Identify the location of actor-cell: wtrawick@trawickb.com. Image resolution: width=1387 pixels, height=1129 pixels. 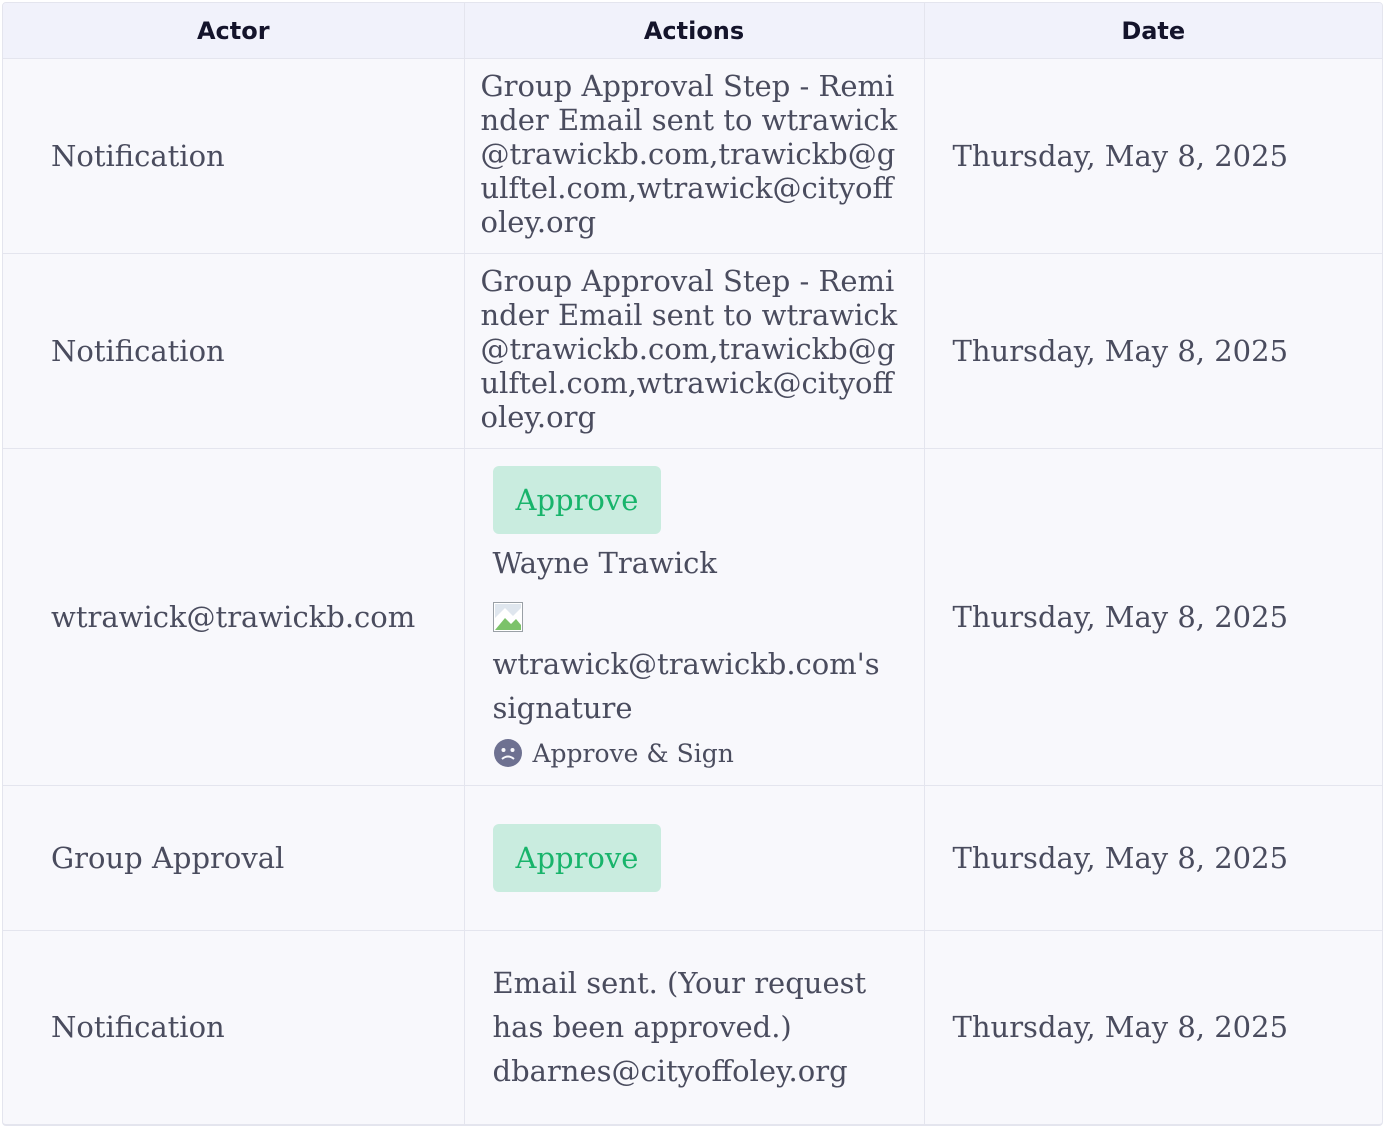
(234, 617).